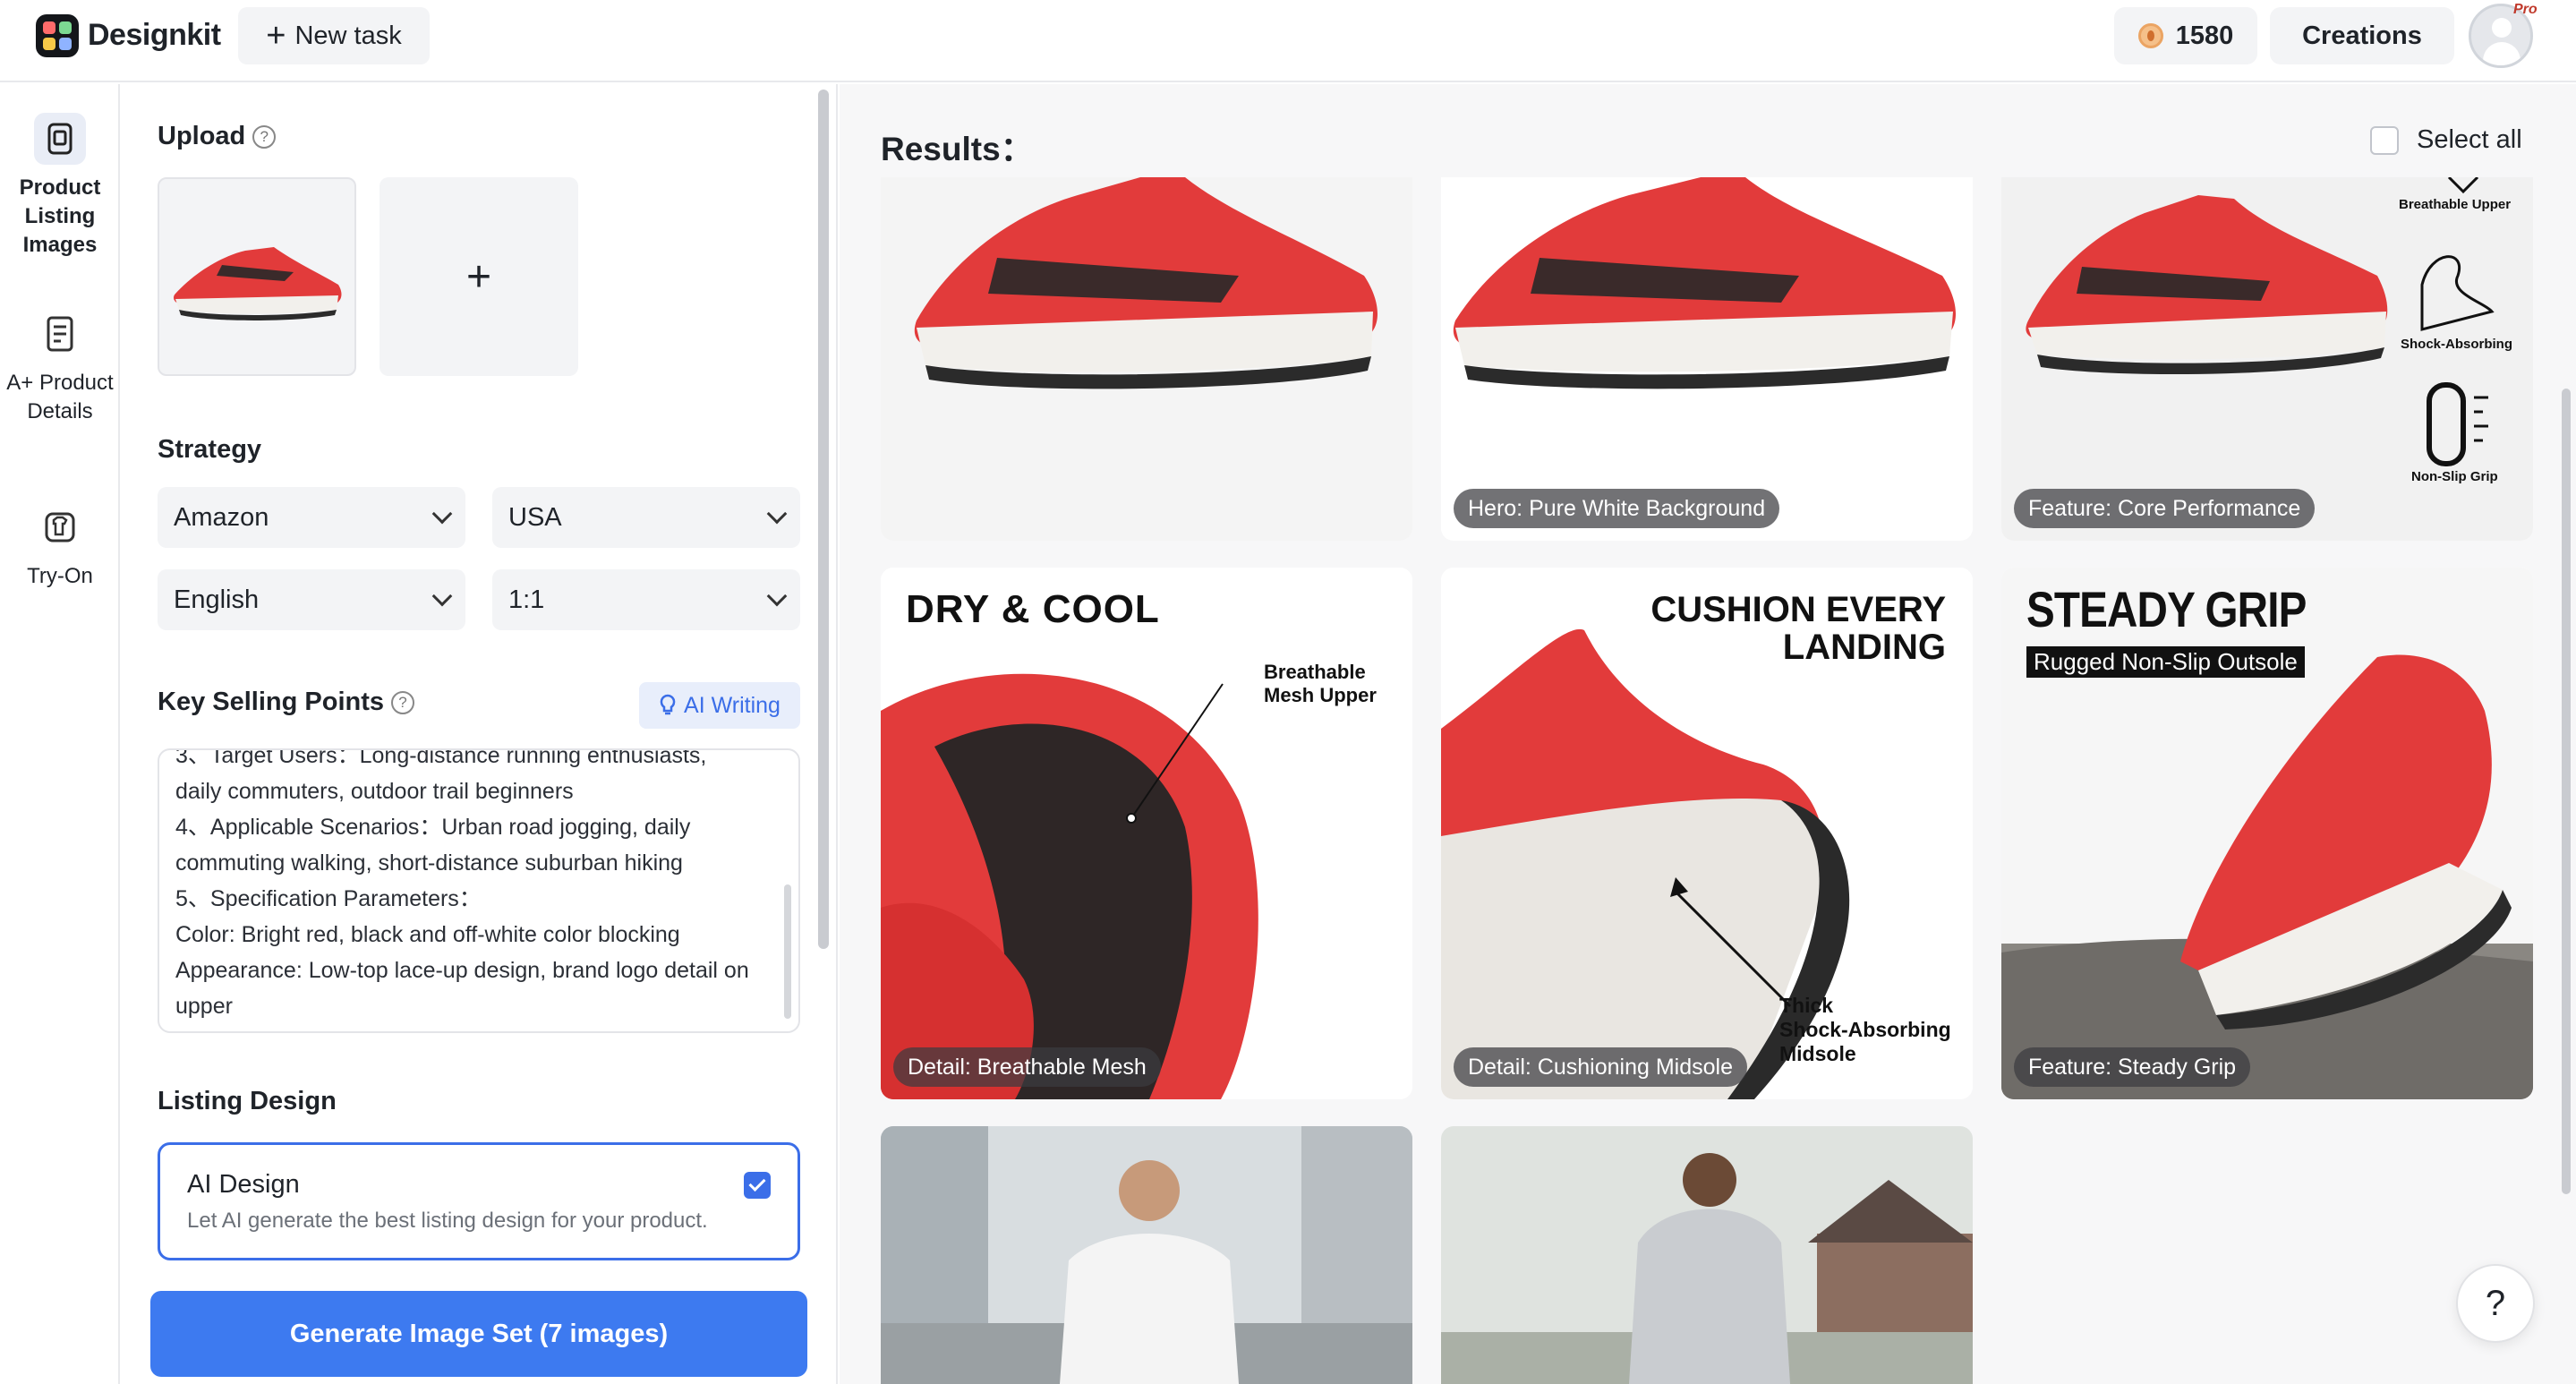 The image size is (2576, 1384). Describe the element at coordinates (957, 149) in the screenshot. I see `results-title: Results：` at that location.